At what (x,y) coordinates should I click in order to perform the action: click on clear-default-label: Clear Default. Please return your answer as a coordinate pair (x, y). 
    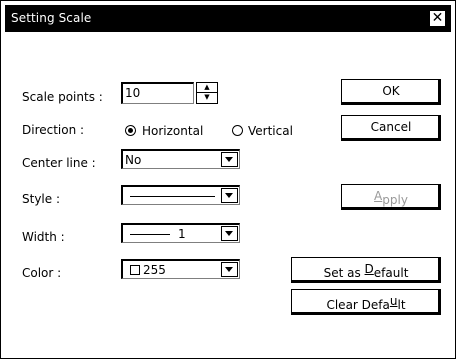
    Looking at the image, I should click on (366, 303).